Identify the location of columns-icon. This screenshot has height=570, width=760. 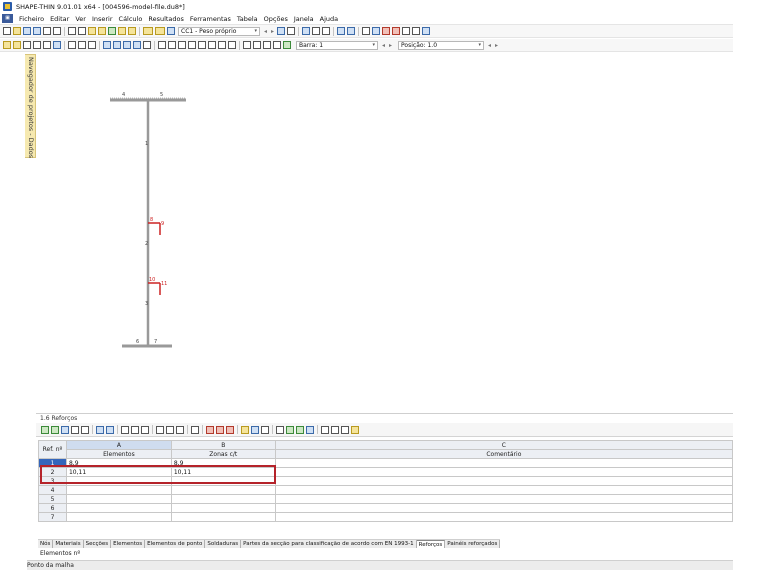
(255, 429).